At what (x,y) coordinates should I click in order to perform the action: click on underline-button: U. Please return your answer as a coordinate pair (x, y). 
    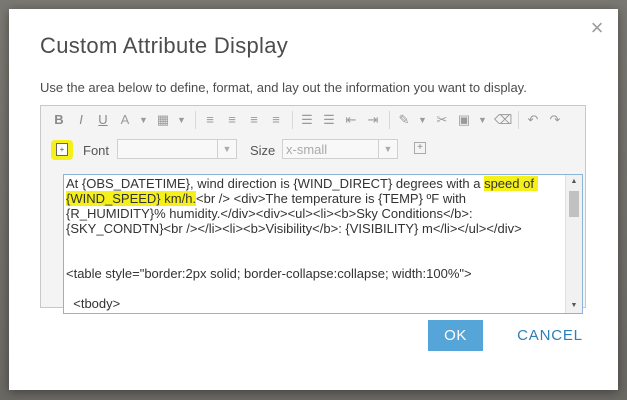
    Looking at the image, I should click on (103, 120).